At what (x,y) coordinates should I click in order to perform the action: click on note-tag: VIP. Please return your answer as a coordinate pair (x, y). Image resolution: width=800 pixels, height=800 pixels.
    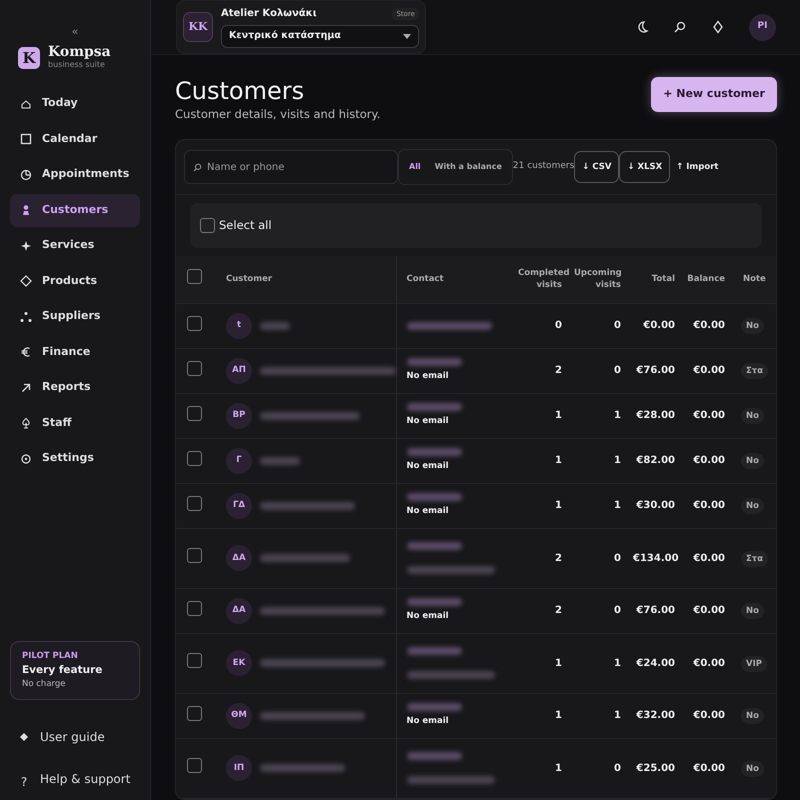
    Looking at the image, I should click on (754, 664).